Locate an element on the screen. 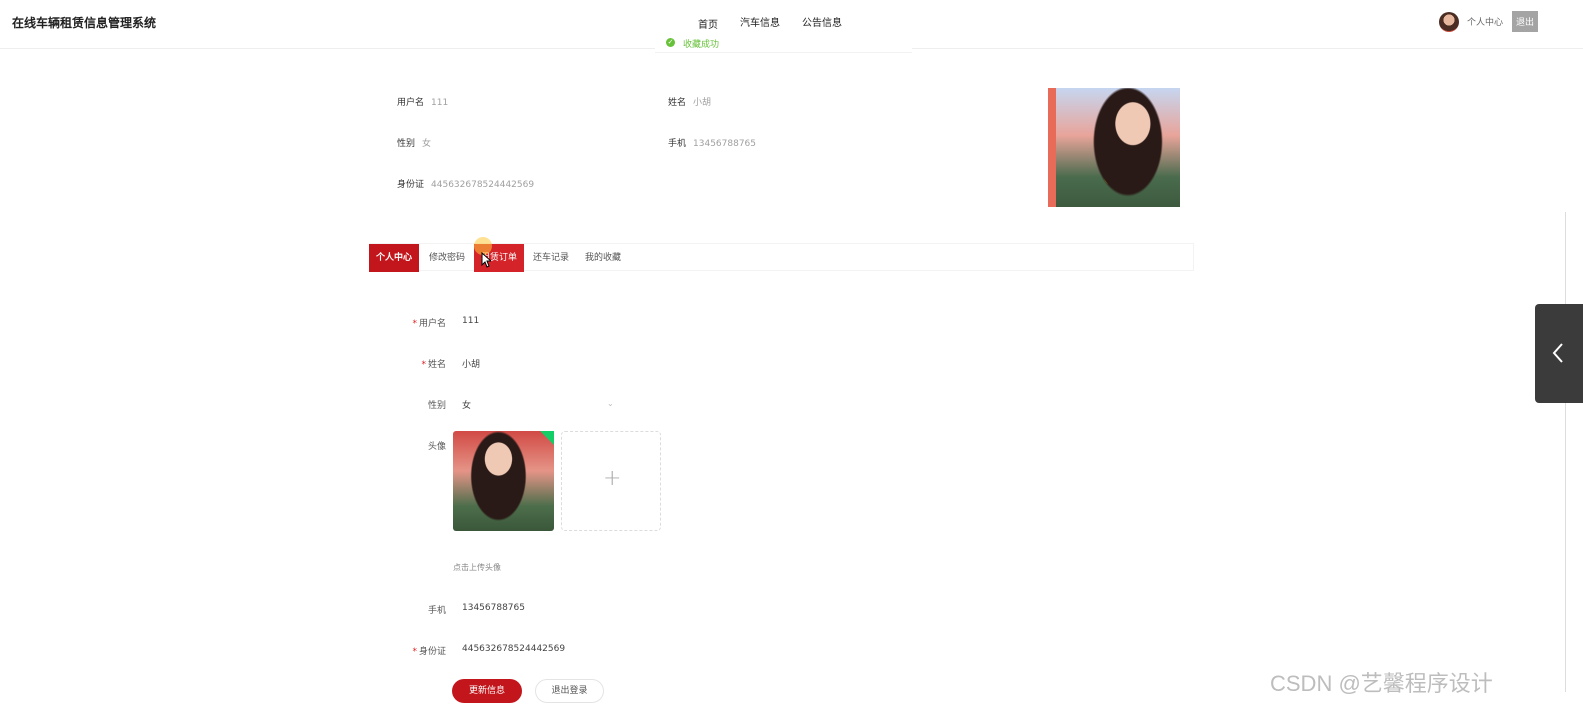  username-field: 111 is located at coordinates (470, 321).